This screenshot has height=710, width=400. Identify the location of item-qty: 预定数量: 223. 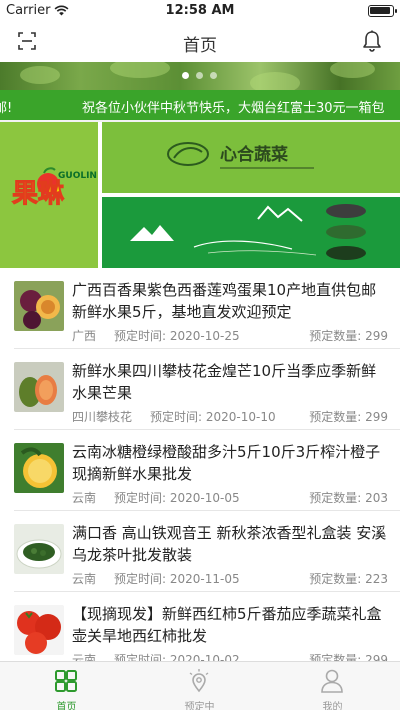
(348, 579).